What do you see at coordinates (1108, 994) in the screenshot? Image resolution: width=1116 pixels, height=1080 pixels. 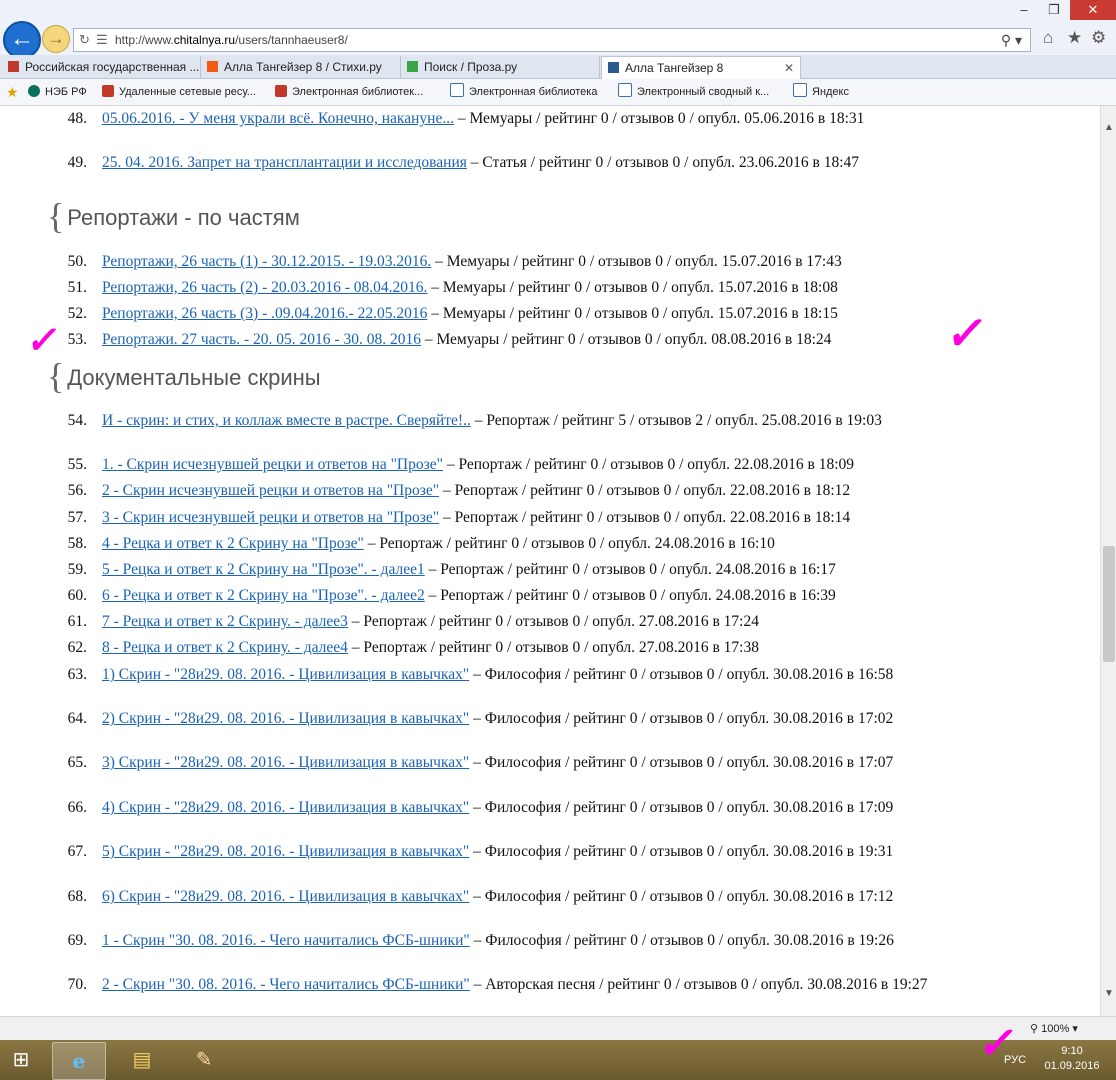 I see `scroll-down-icon: ▼` at bounding box center [1108, 994].